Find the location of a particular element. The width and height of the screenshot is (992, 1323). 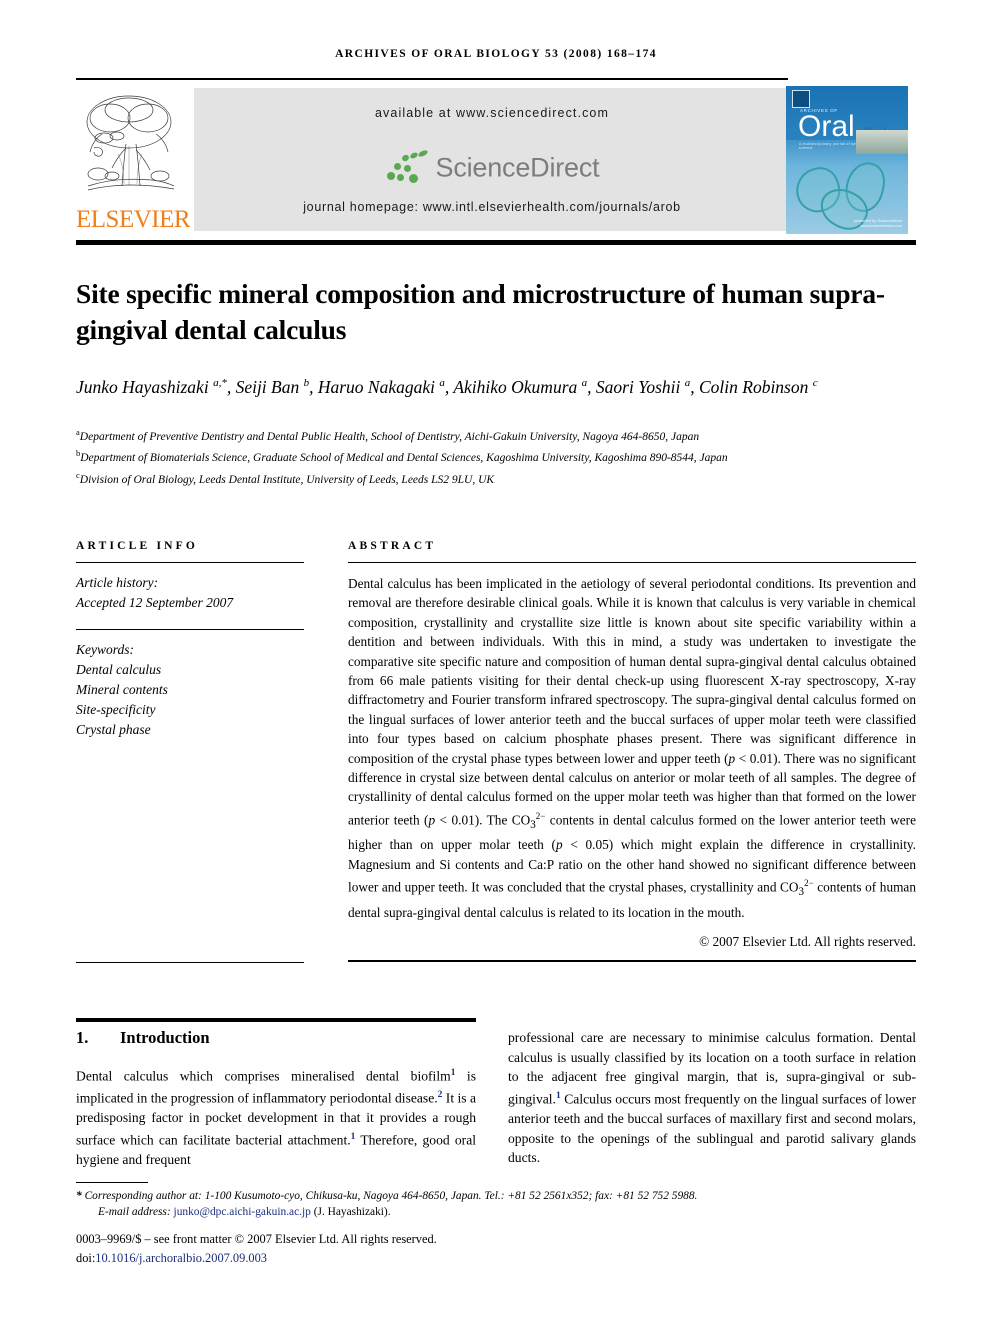

article-info-bottom-rule is located at coordinates (190, 962).